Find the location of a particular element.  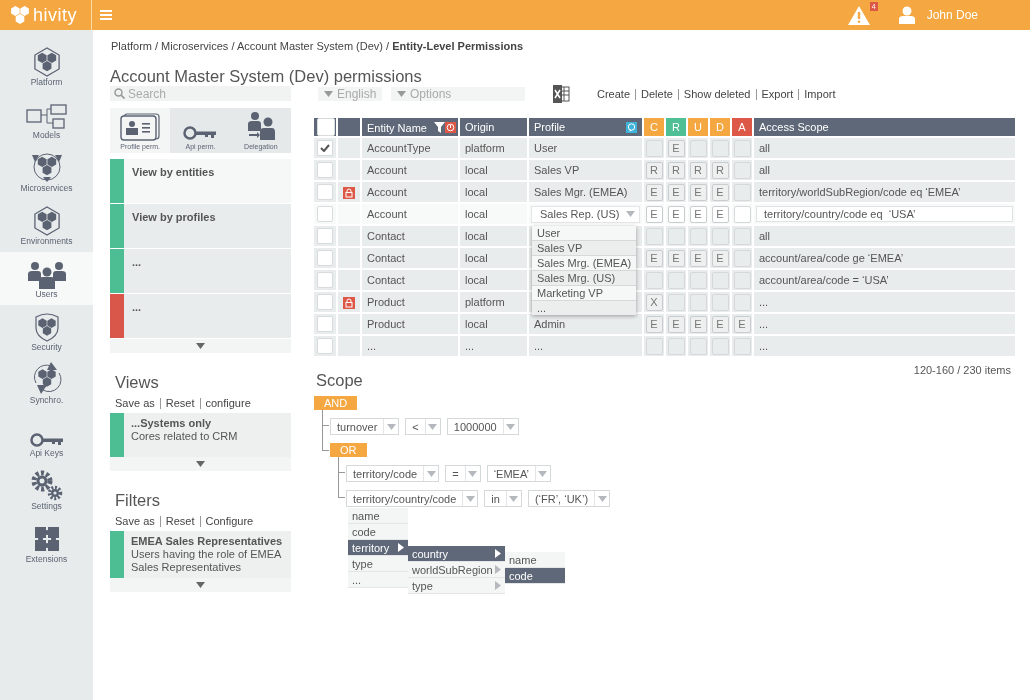

field-dropdown: territory/country/code is located at coordinates (412, 498).